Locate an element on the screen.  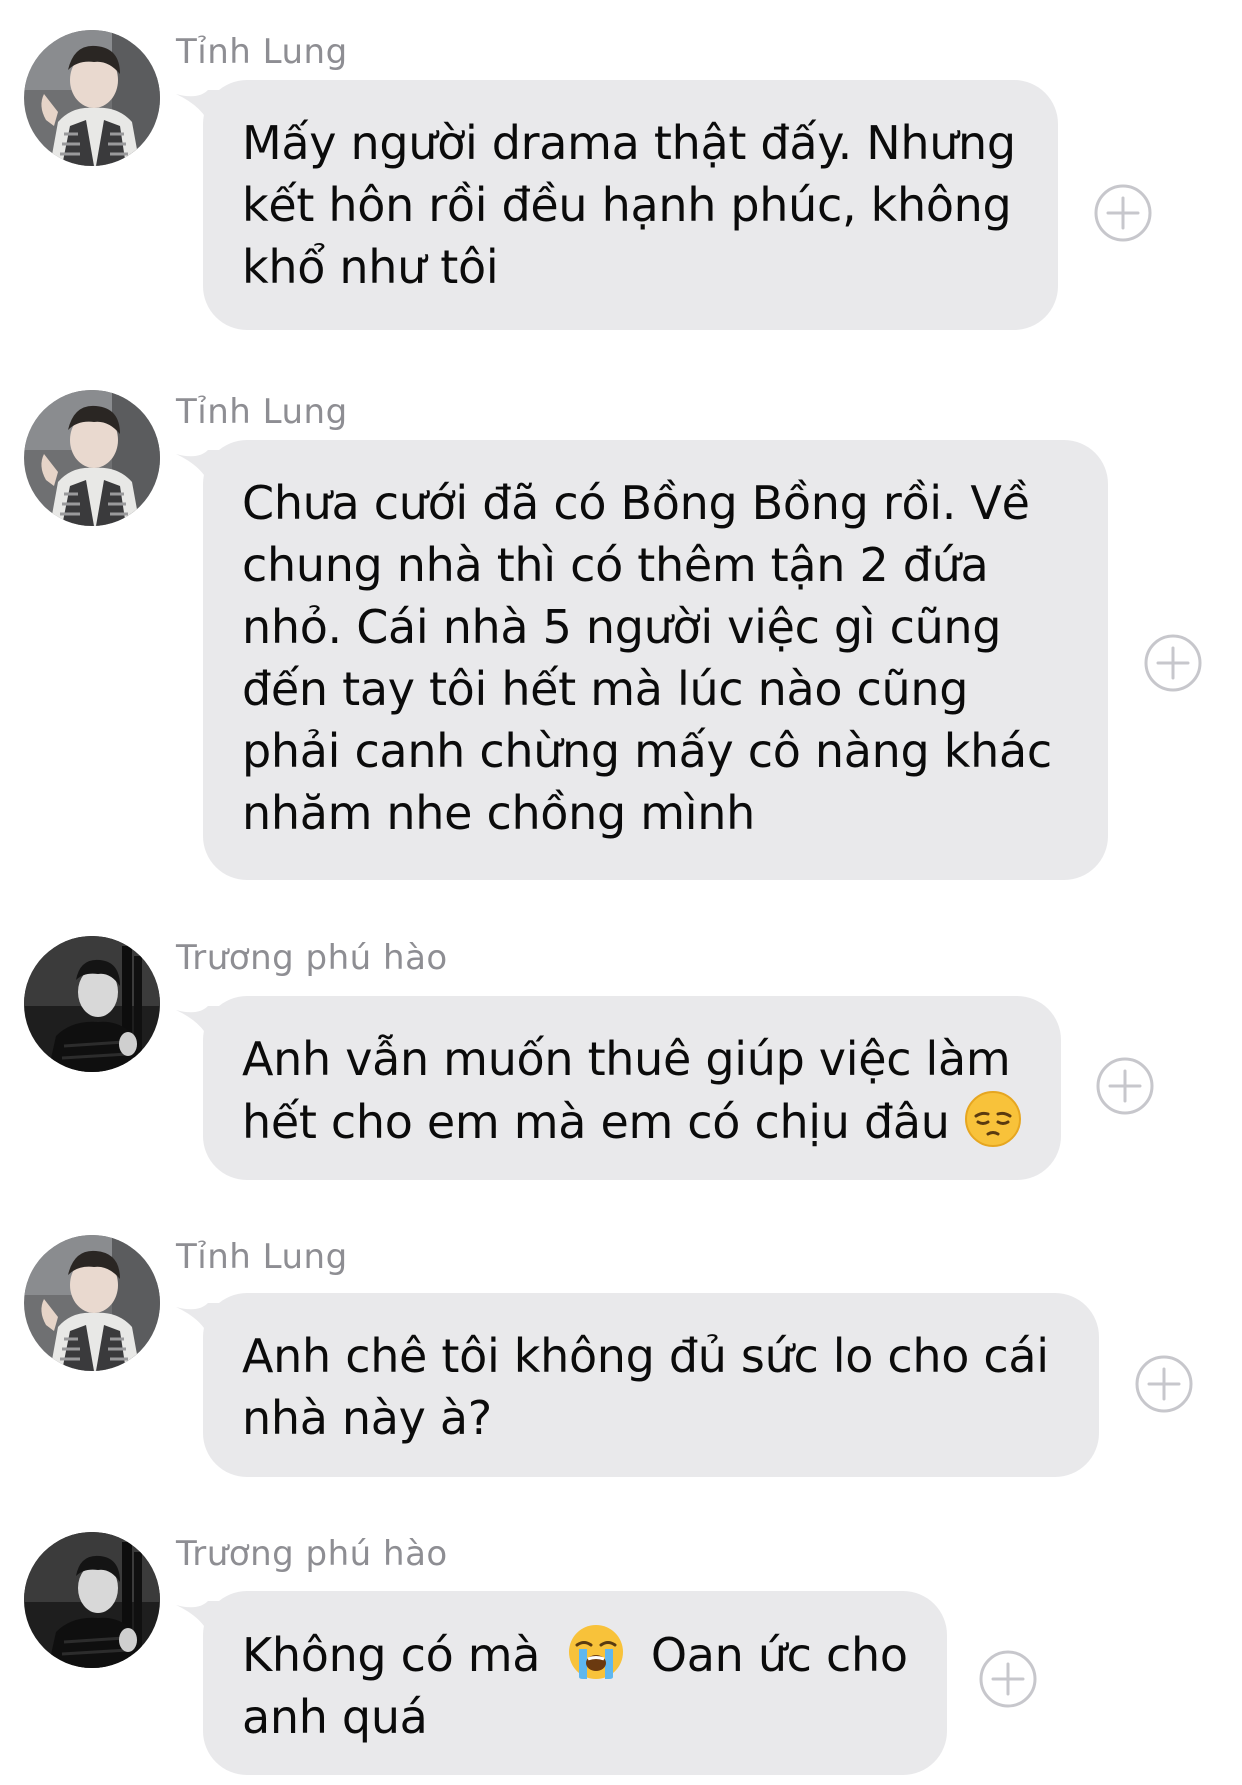
loudly-crying-face-emoji is located at coordinates (596, 1652).